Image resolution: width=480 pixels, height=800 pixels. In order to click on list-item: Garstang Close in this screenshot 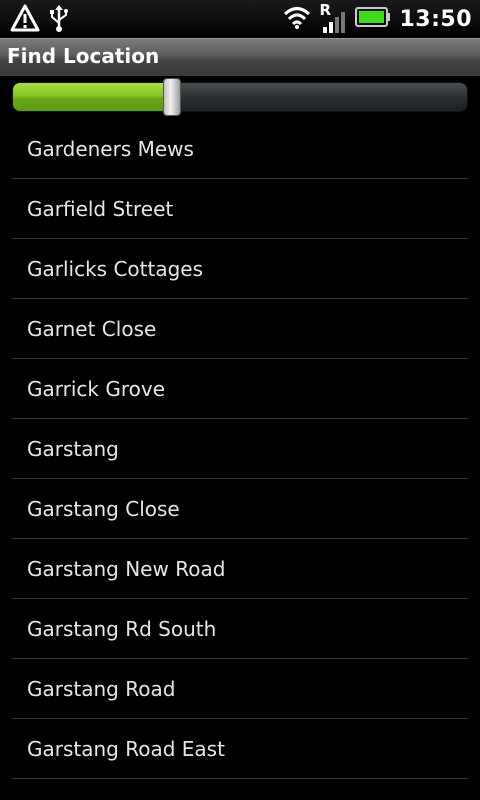, I will do `click(240, 509)`.